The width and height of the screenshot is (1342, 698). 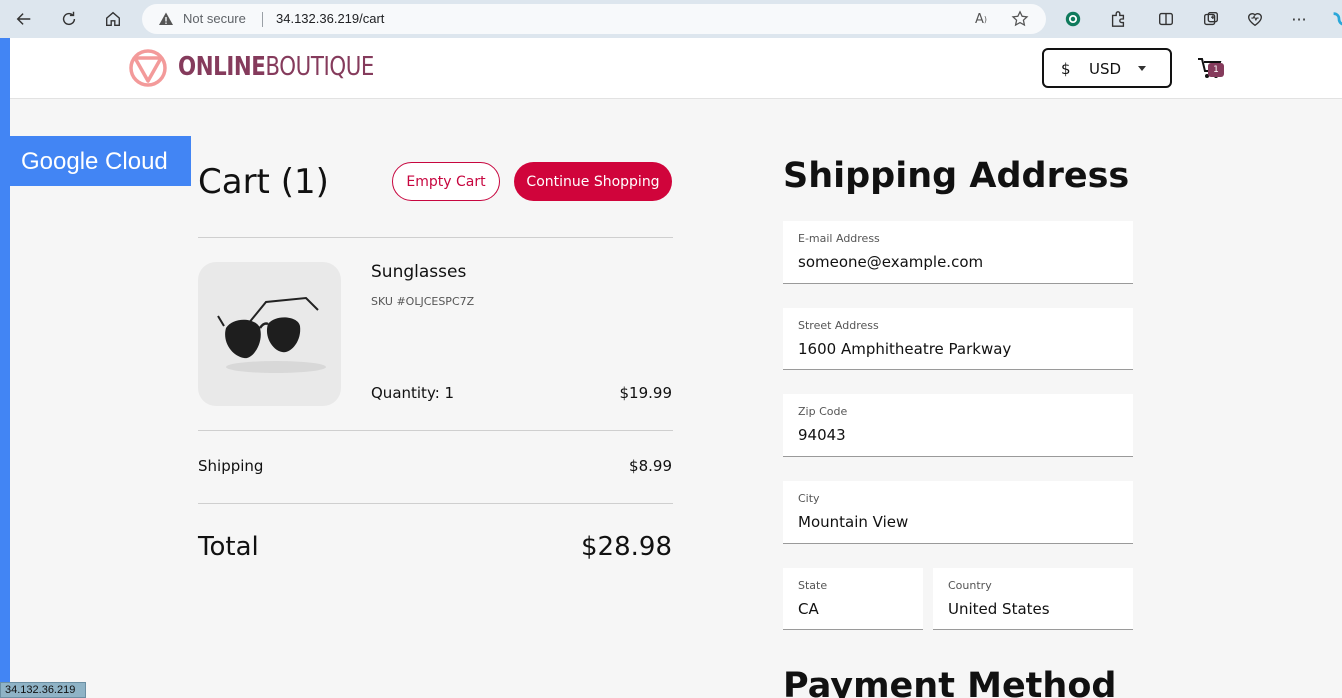 I want to click on shipping-label: Shipping, so click(x=231, y=466).